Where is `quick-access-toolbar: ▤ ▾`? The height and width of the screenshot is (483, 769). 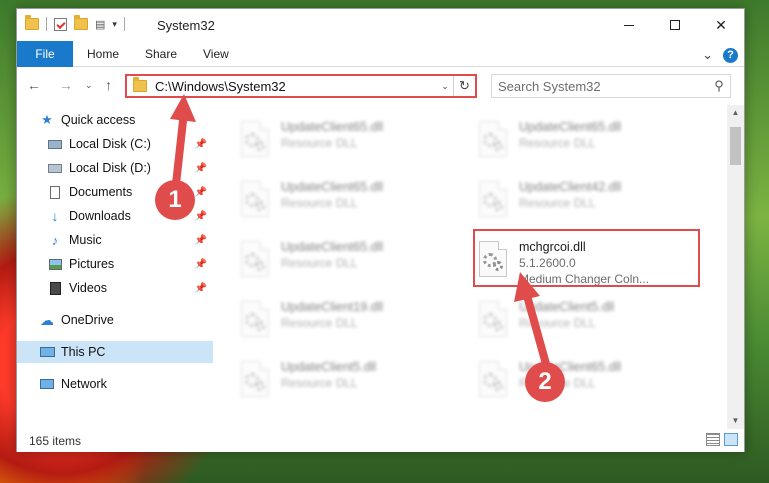 quick-access-toolbar: ▤ ▾ is located at coordinates (75, 23).